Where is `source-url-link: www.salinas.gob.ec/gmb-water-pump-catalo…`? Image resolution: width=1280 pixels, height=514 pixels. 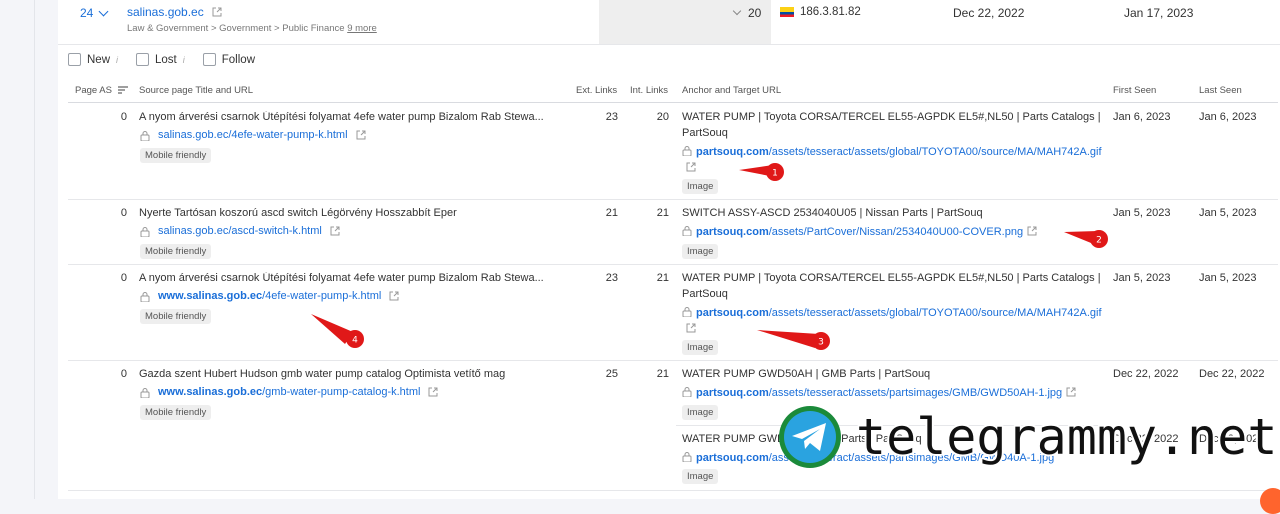
source-url-link: www.salinas.gob.ec/gmb-water-pump-catalo… is located at coordinates (289, 392).